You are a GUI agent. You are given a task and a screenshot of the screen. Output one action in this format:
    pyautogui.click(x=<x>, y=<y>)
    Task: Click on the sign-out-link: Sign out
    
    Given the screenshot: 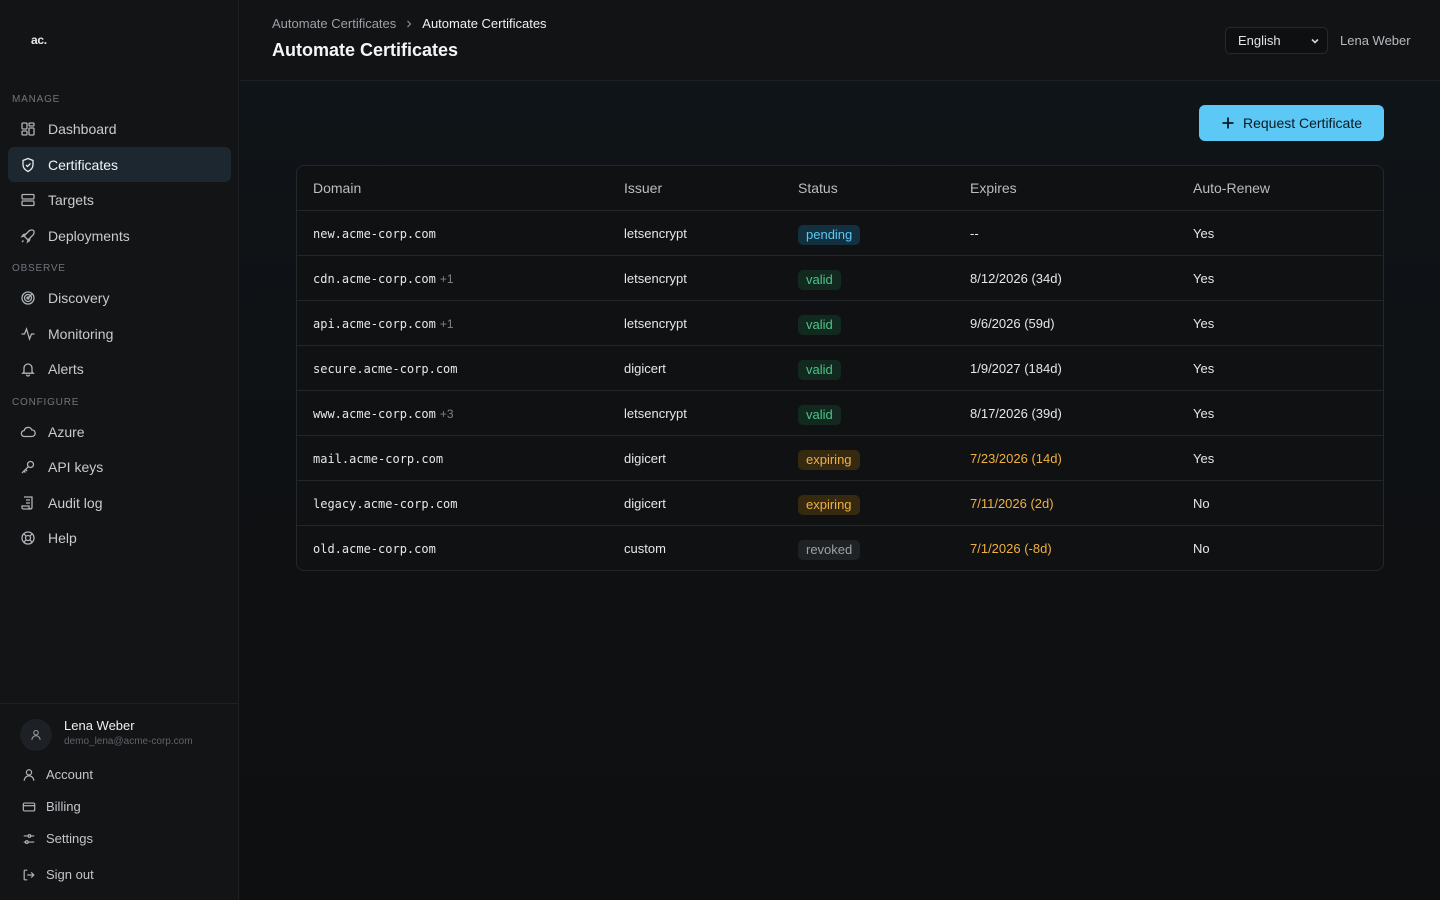 What is the action you would take?
    pyautogui.click(x=58, y=874)
    